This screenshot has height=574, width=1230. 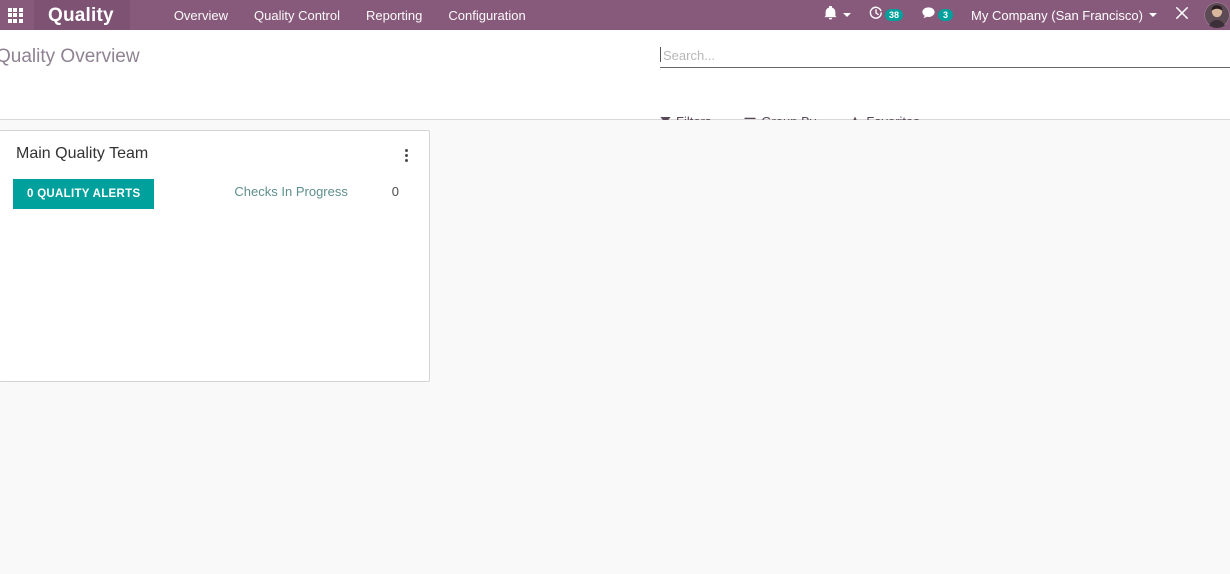 What do you see at coordinates (84, 194) in the screenshot?
I see `quality-alerts-button: 0 QUALITY ALERTS` at bounding box center [84, 194].